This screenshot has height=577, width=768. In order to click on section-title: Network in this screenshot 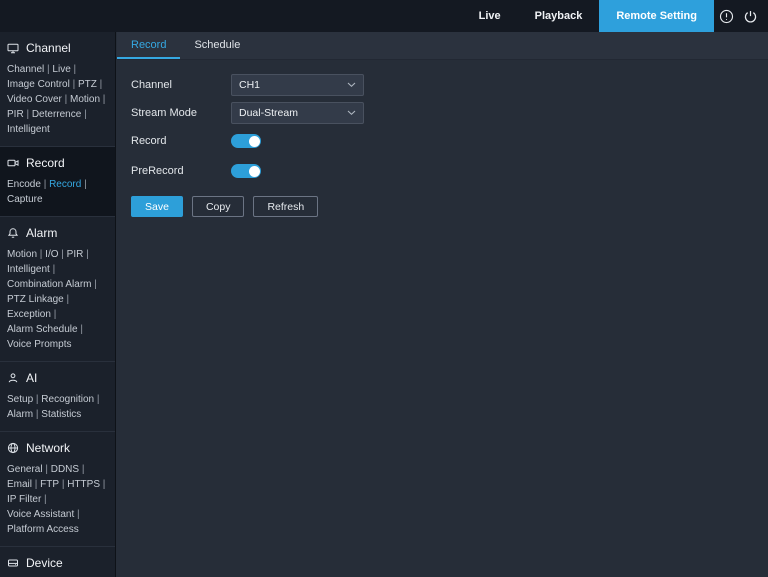, I will do `click(48, 448)`.